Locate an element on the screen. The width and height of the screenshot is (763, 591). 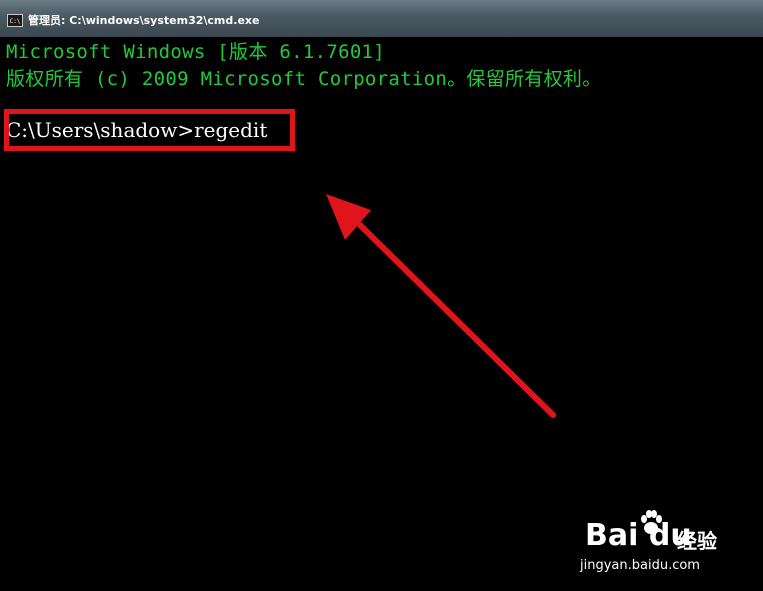
baidu-jingyan-watermark: Bai du 经验 jingyan.baidu.com is located at coordinates (667, 545).